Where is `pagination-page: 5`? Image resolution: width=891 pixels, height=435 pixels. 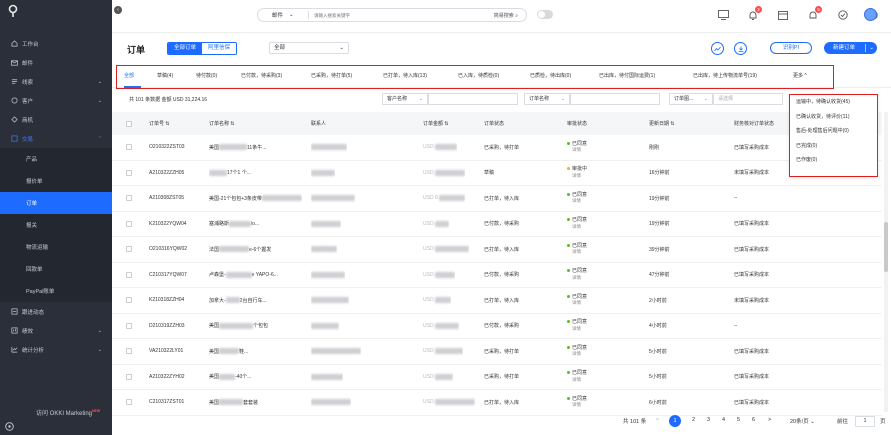
pagination-page: 5 is located at coordinates (738, 420).